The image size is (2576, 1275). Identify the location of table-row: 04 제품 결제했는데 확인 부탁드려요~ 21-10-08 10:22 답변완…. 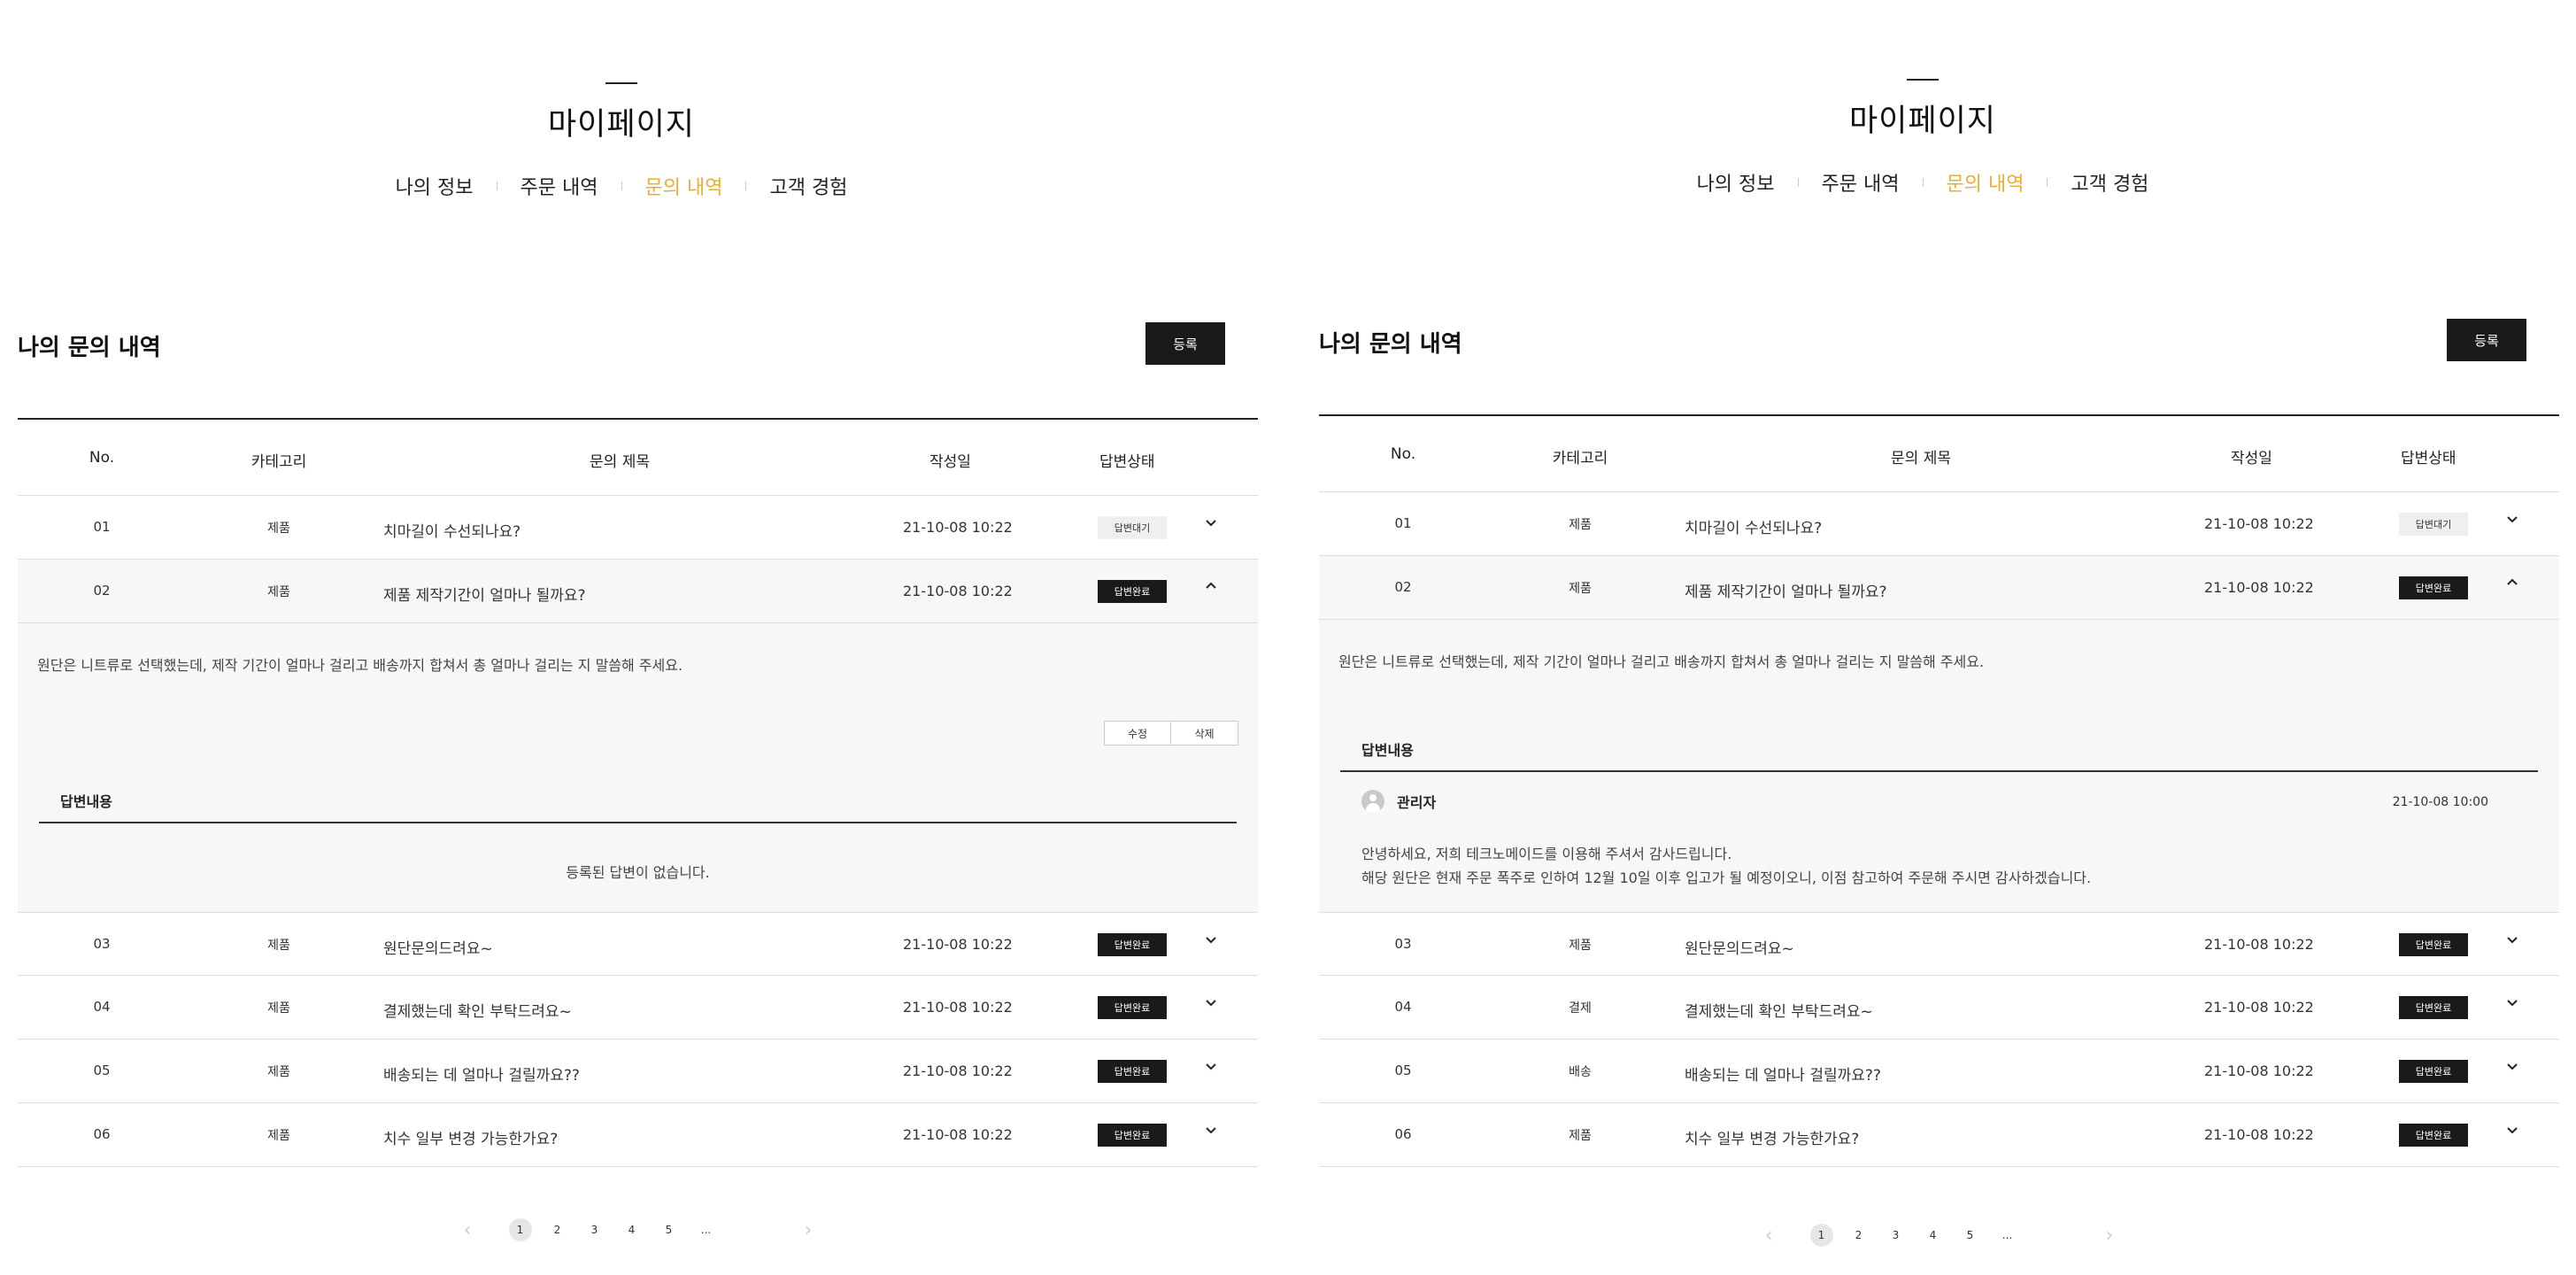
(638, 1007).